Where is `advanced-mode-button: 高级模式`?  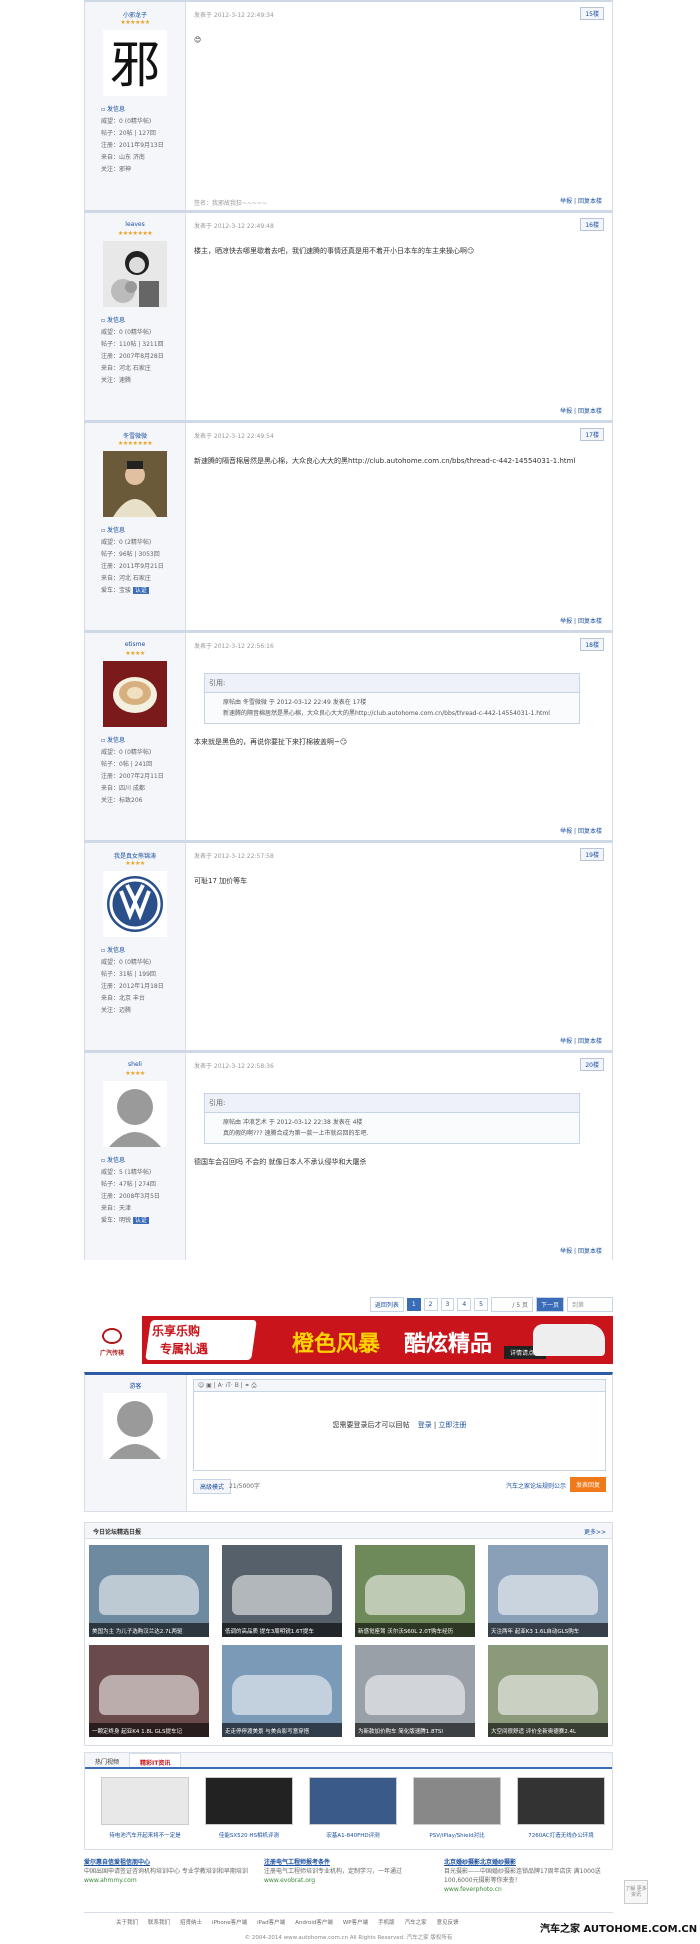 advanced-mode-button: 高级模式 is located at coordinates (212, 1486).